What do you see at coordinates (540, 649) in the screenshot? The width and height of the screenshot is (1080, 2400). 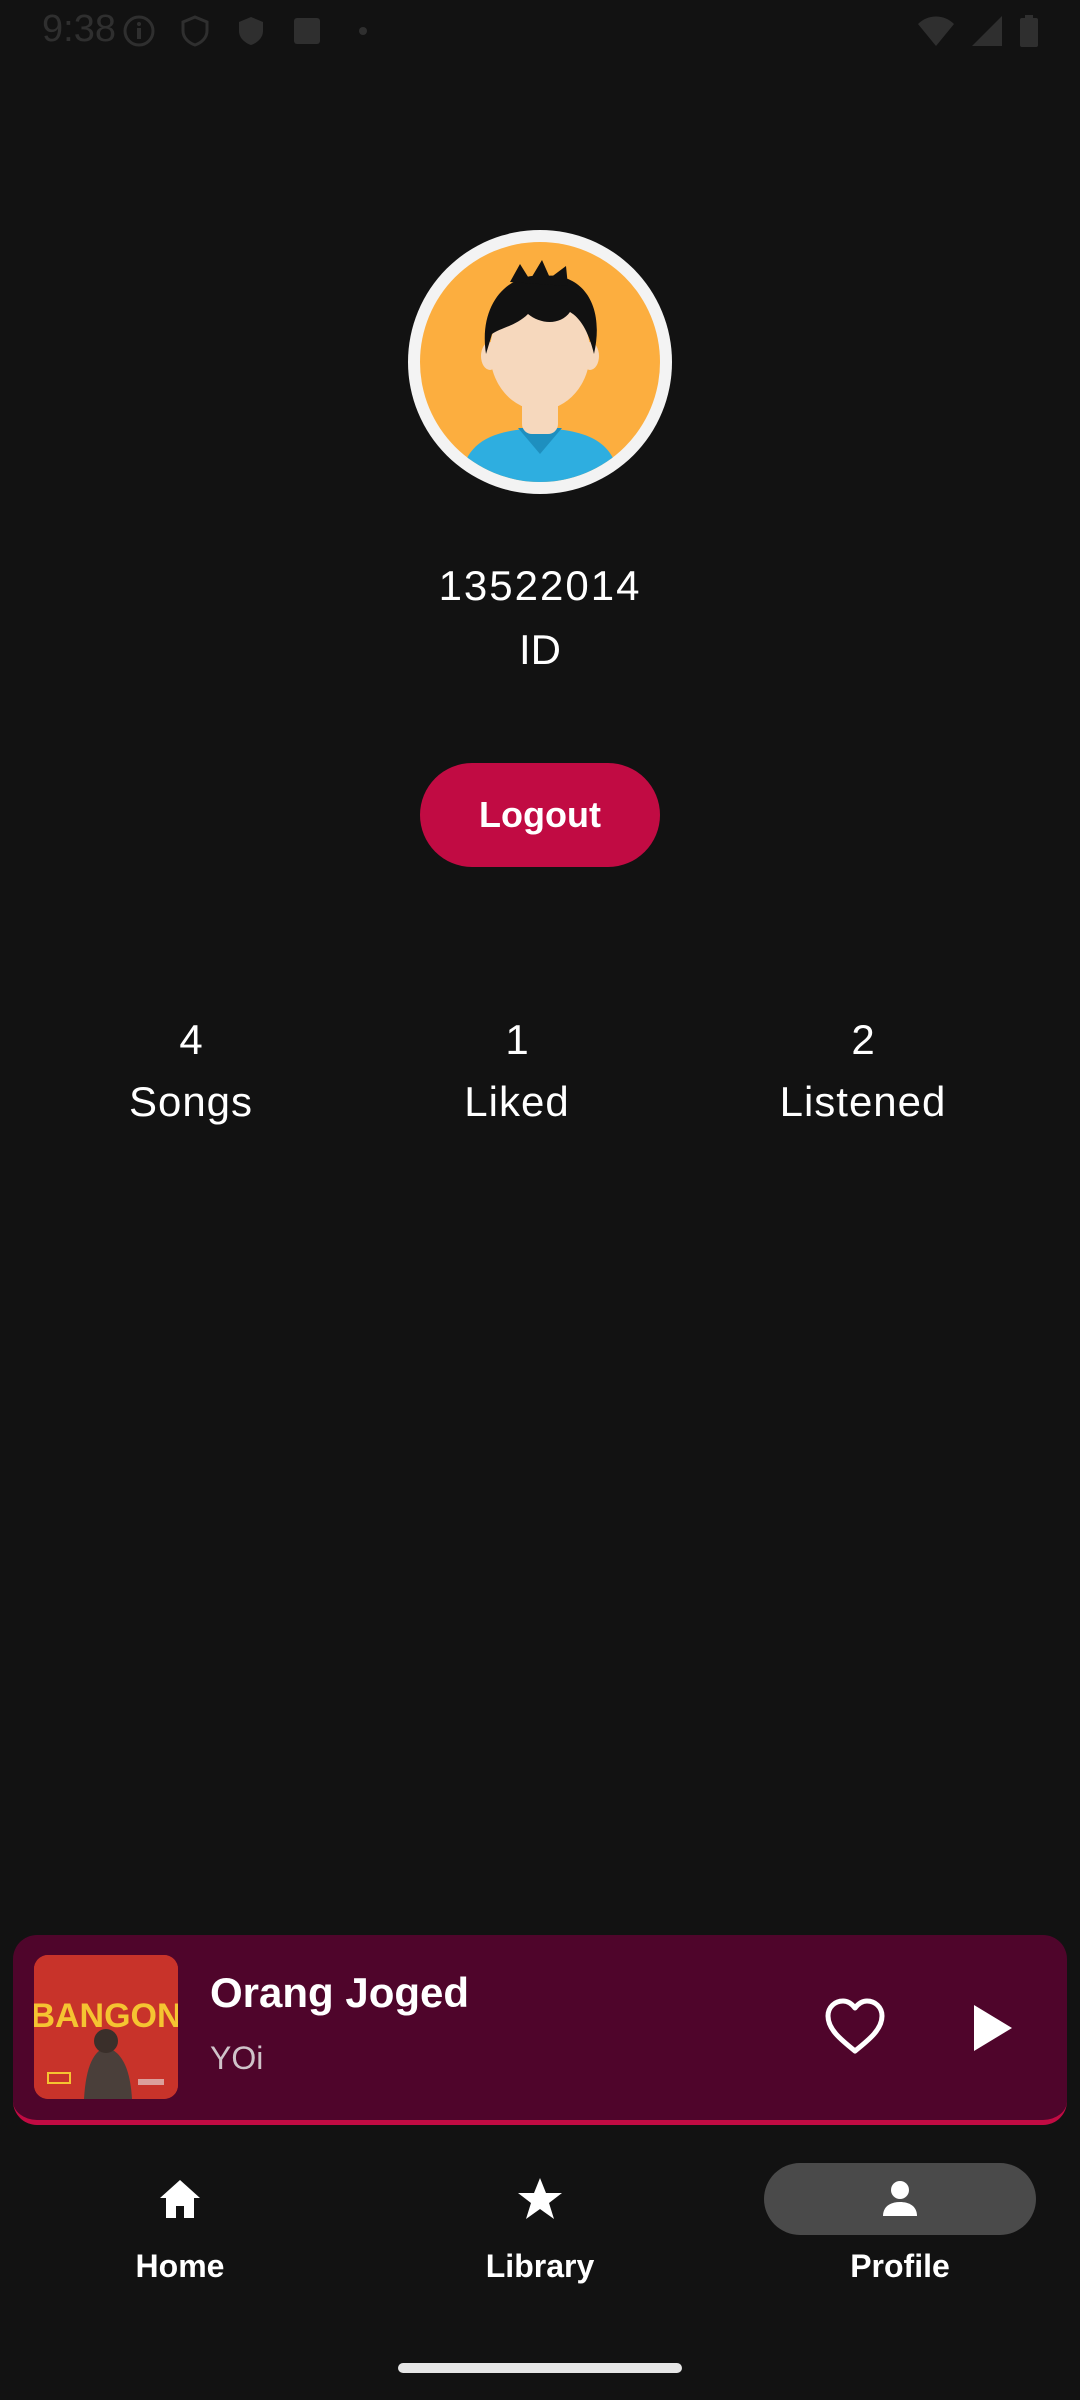 I see `user-id-label: ID` at bounding box center [540, 649].